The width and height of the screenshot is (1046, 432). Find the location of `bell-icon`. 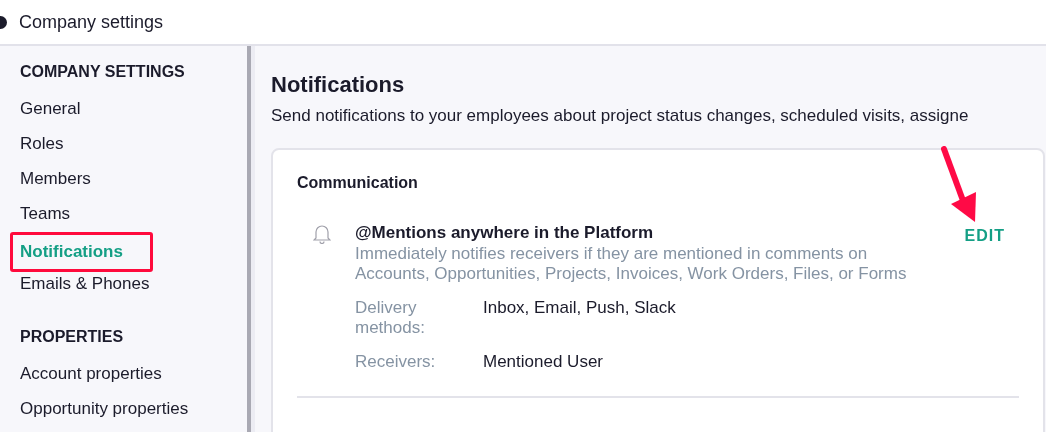

bell-icon is located at coordinates (322, 233).